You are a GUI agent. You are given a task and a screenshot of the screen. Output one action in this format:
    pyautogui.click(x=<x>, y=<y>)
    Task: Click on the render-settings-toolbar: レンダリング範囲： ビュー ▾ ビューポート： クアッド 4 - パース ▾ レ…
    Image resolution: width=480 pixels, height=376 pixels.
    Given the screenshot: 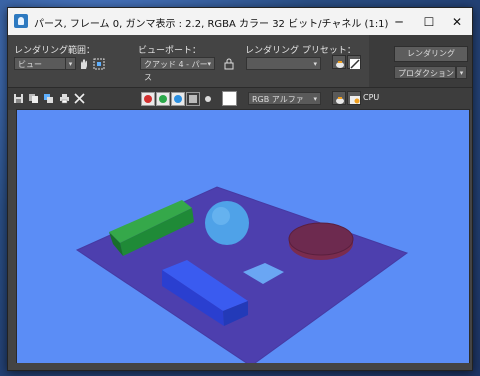 What is the action you would take?
    pyautogui.click(x=240, y=61)
    